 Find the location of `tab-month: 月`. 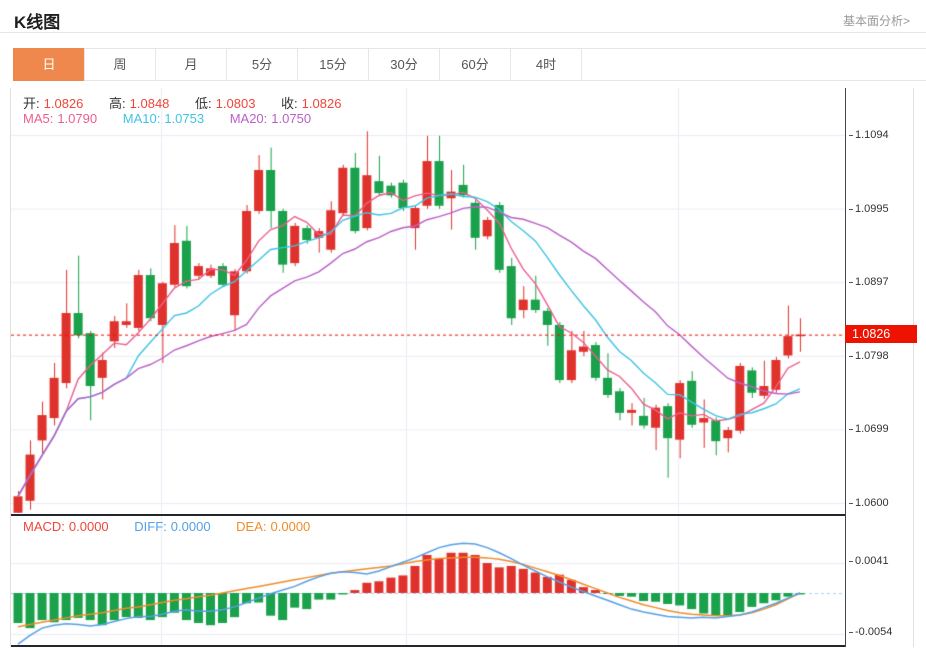

tab-month: 月 is located at coordinates (191, 64).